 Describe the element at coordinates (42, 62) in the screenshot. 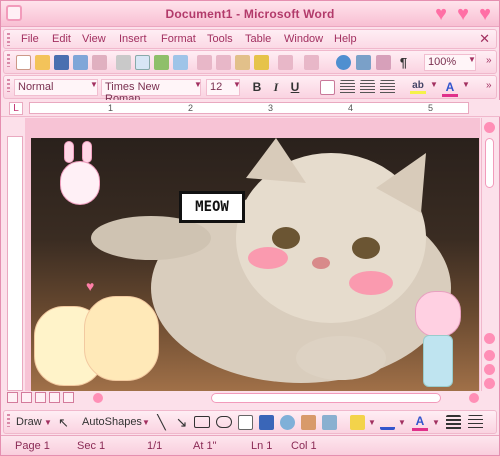

I see `open-folder-icon` at that location.